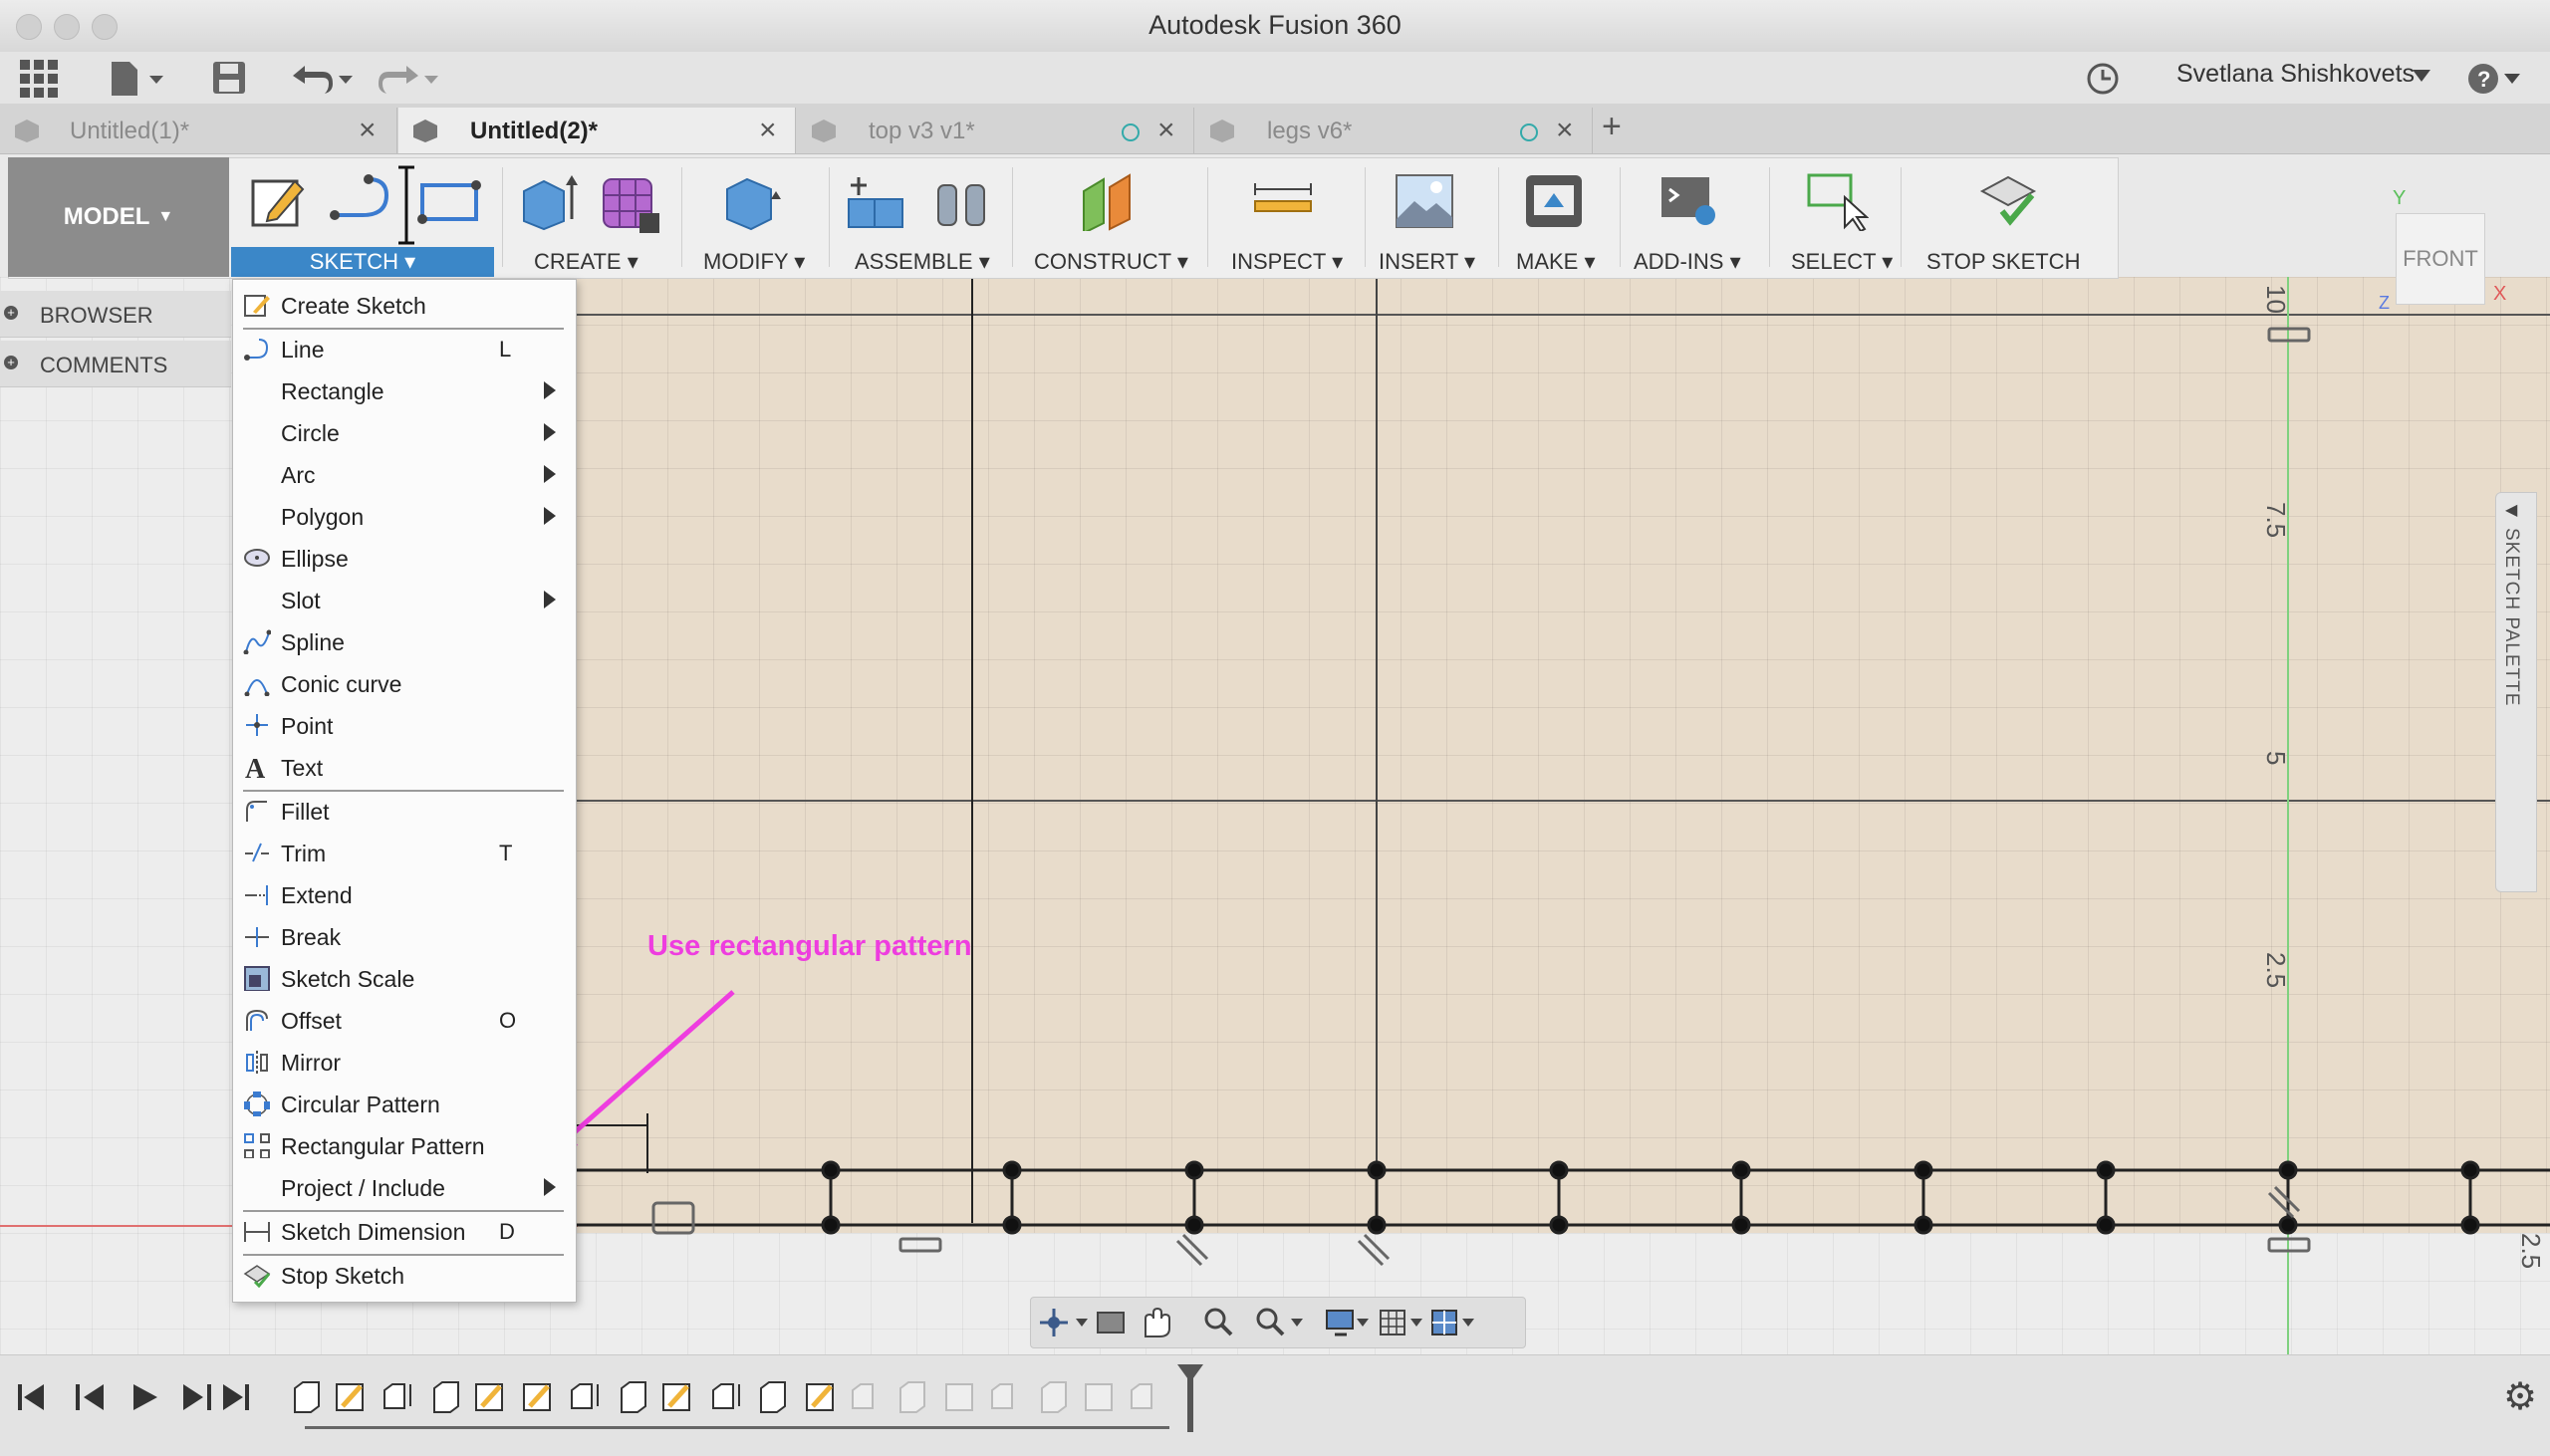  What do you see at coordinates (922, 262) in the screenshot?
I see `assemble-menu-button: ASSEMBLE ▾` at bounding box center [922, 262].